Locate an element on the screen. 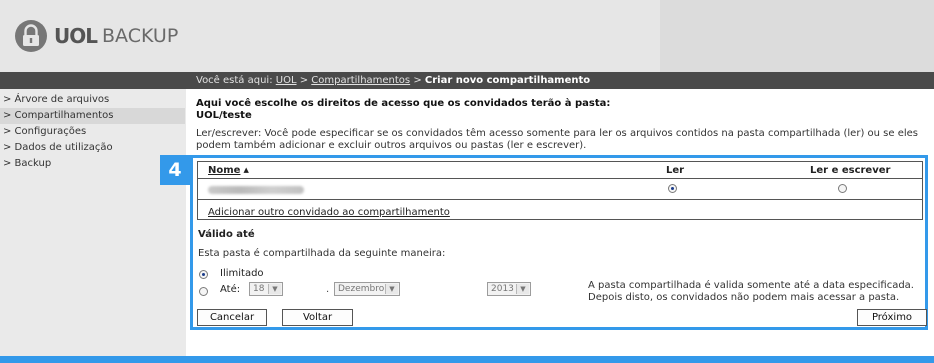 This screenshot has height=363, width=934. folder-path: UOL/teste is located at coordinates (224, 115).